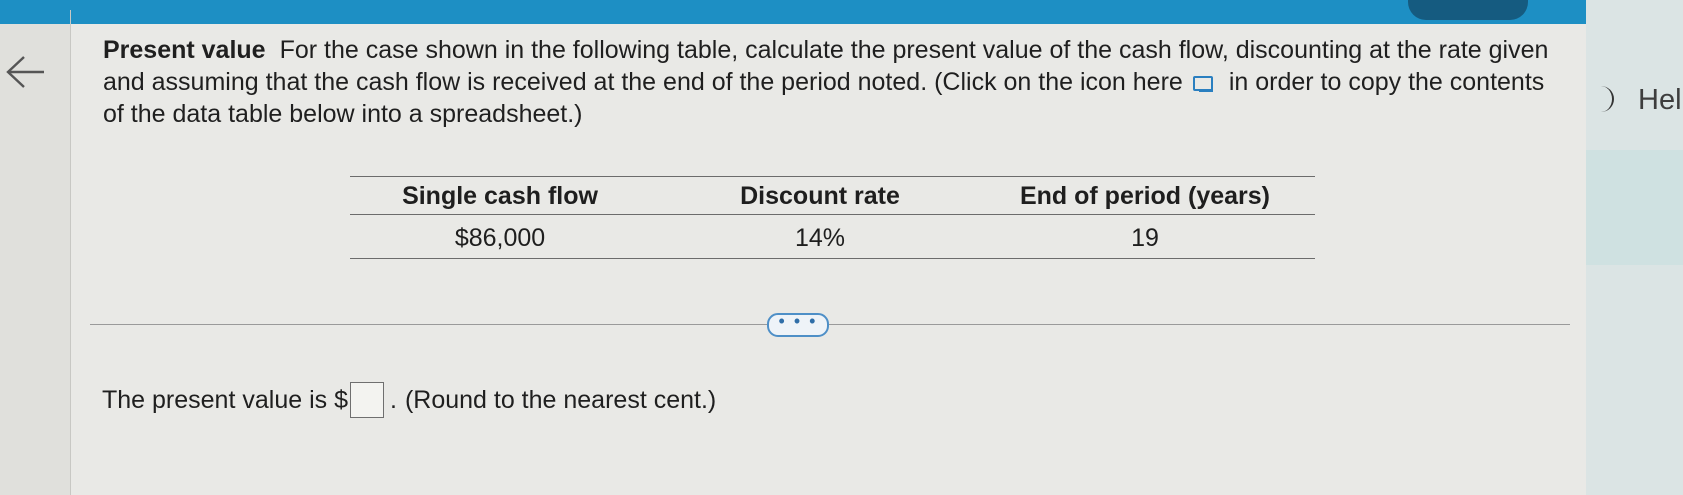 The image size is (1683, 495). What do you see at coordinates (35, 259) in the screenshot?
I see `left-gutter` at bounding box center [35, 259].